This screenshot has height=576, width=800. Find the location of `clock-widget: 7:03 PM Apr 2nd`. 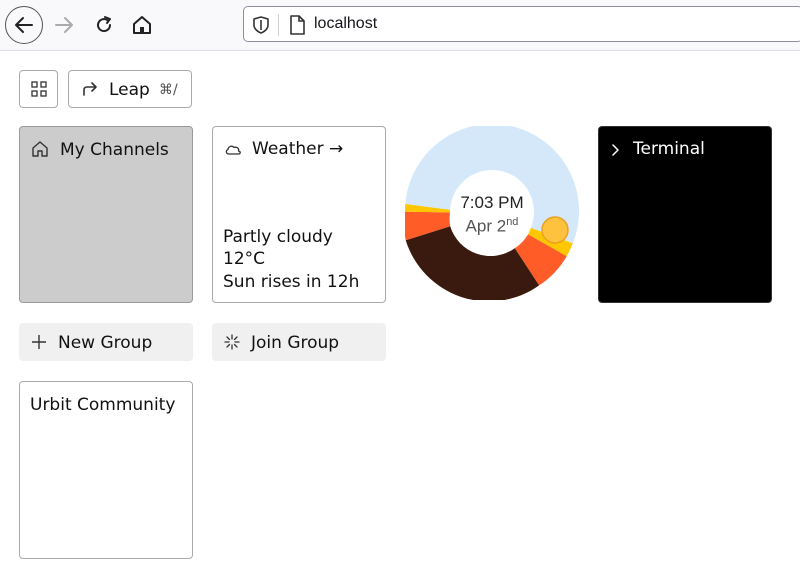

clock-widget: 7:03 PM Apr 2nd is located at coordinates (492, 213).